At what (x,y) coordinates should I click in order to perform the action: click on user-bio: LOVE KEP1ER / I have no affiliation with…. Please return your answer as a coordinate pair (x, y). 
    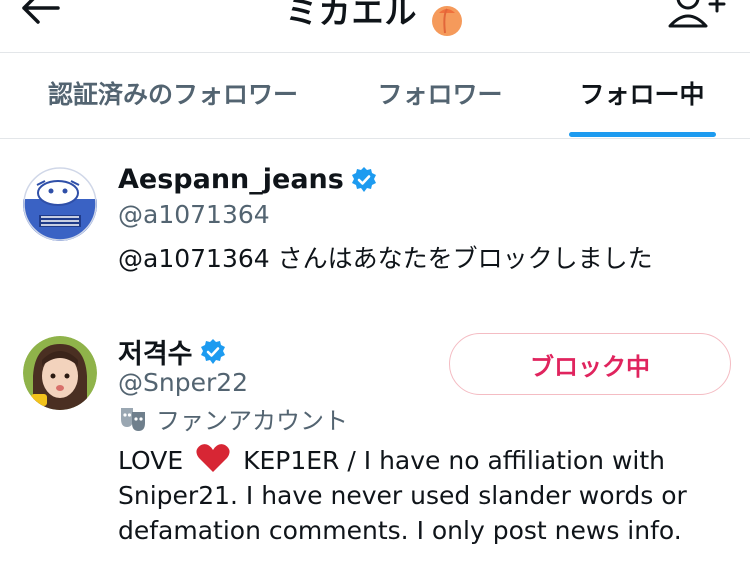
    Looking at the image, I should click on (402, 495).